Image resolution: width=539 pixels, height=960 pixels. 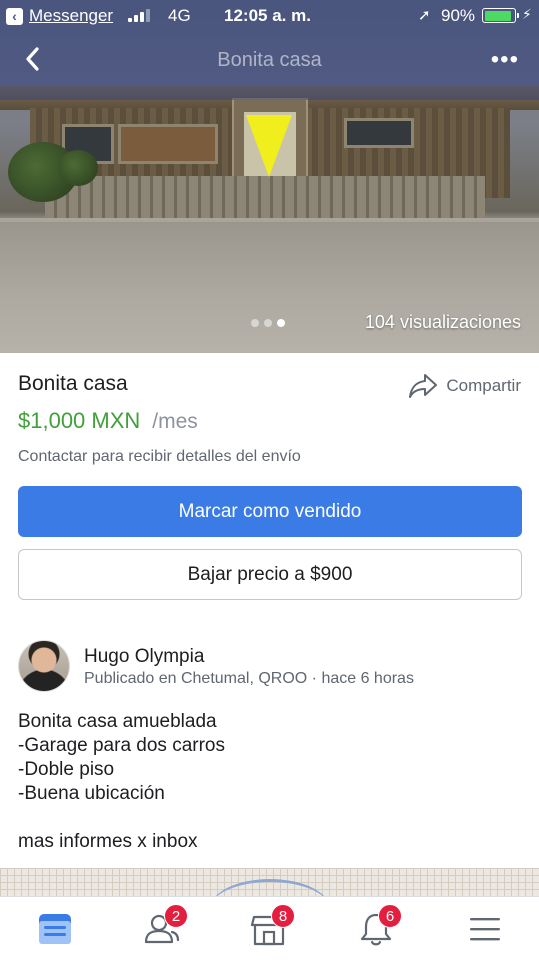 I want to click on status-bar: ‹ Messenger 4G 12:05 a. m. ➚ 90% ⚡︎, so click(x=269, y=15).